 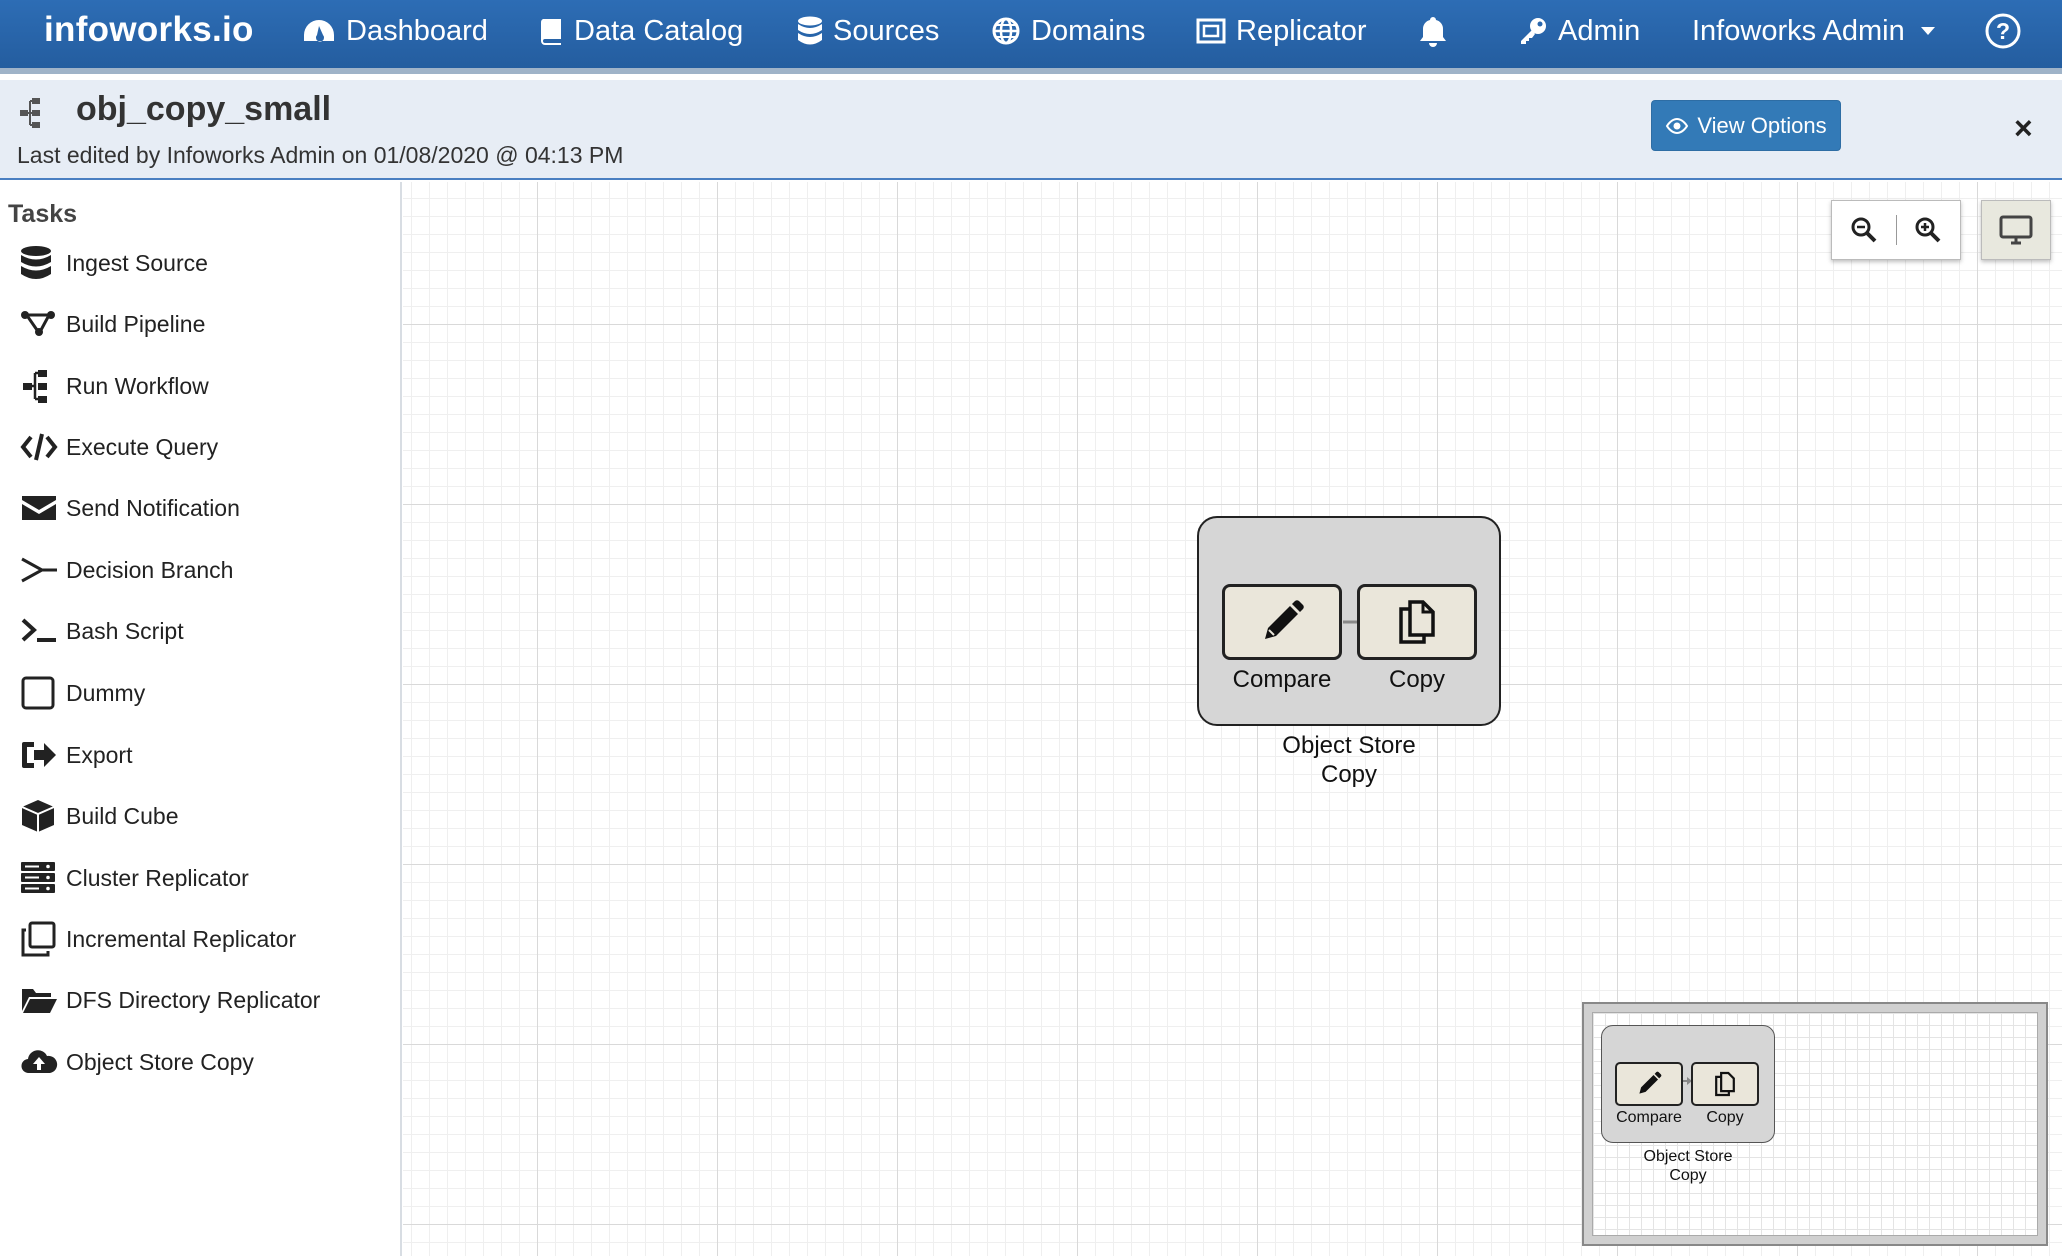 I want to click on help-icon: ?, so click(x=2003, y=31).